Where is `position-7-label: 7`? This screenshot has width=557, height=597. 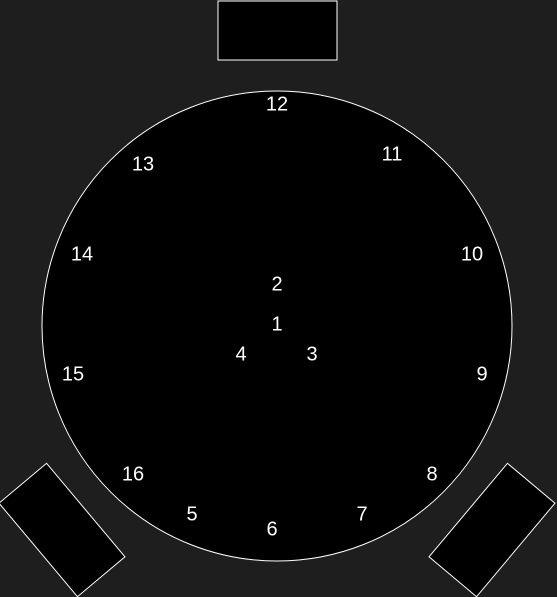
position-7-label: 7 is located at coordinates (361, 514).